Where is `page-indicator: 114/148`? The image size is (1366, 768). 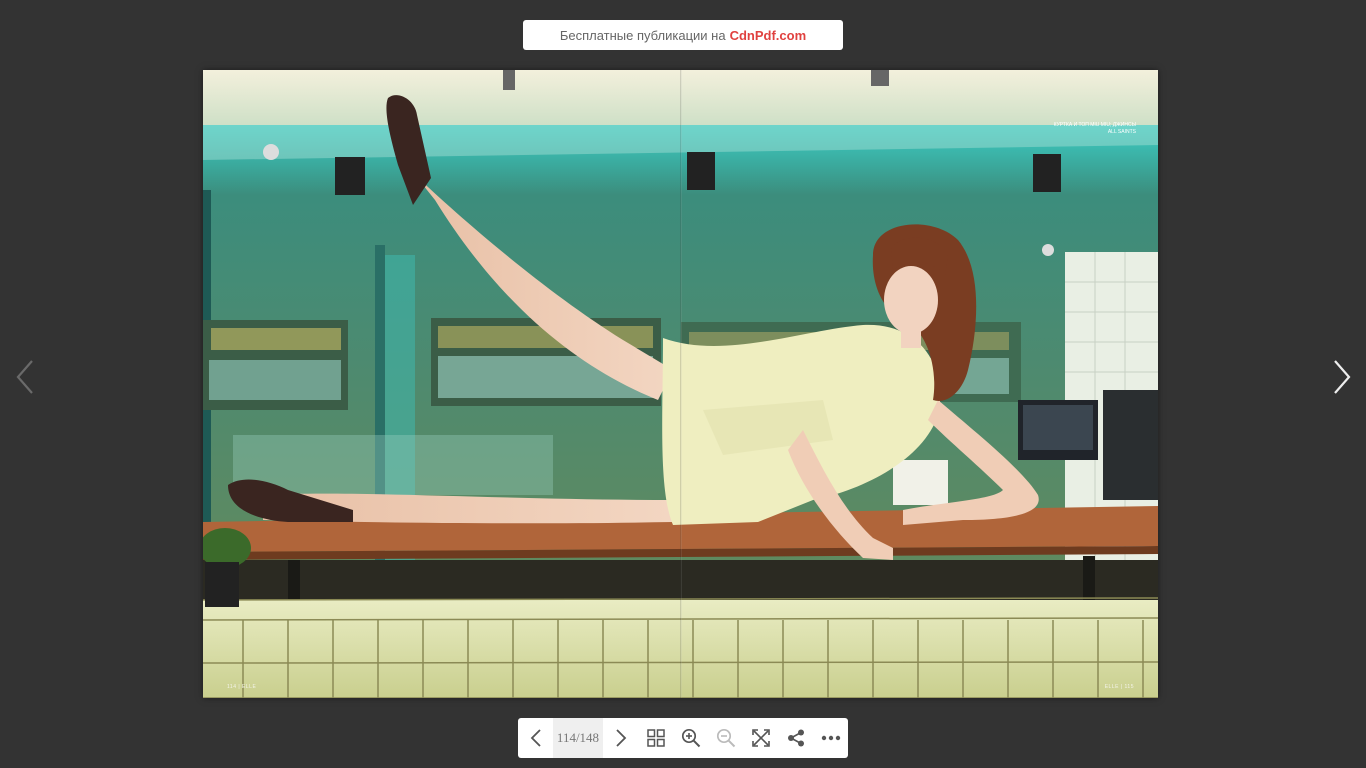 page-indicator: 114/148 is located at coordinates (578, 738).